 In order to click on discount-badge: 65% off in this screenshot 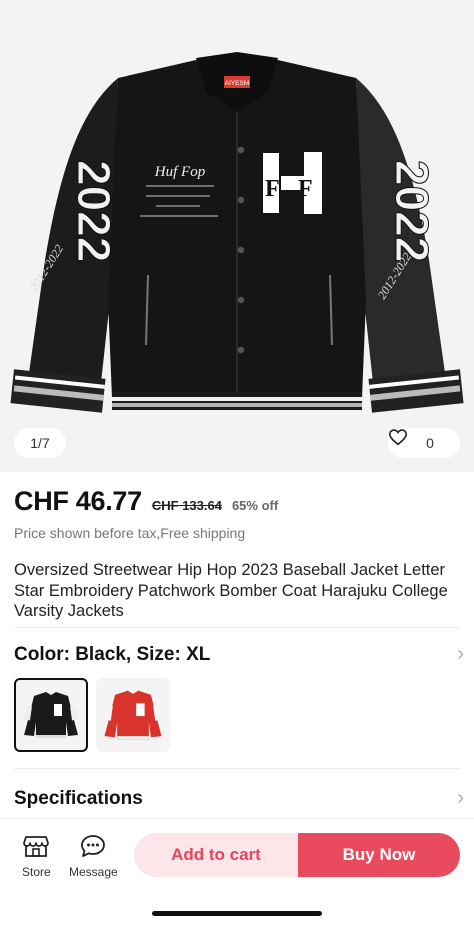, I will do `click(255, 505)`.